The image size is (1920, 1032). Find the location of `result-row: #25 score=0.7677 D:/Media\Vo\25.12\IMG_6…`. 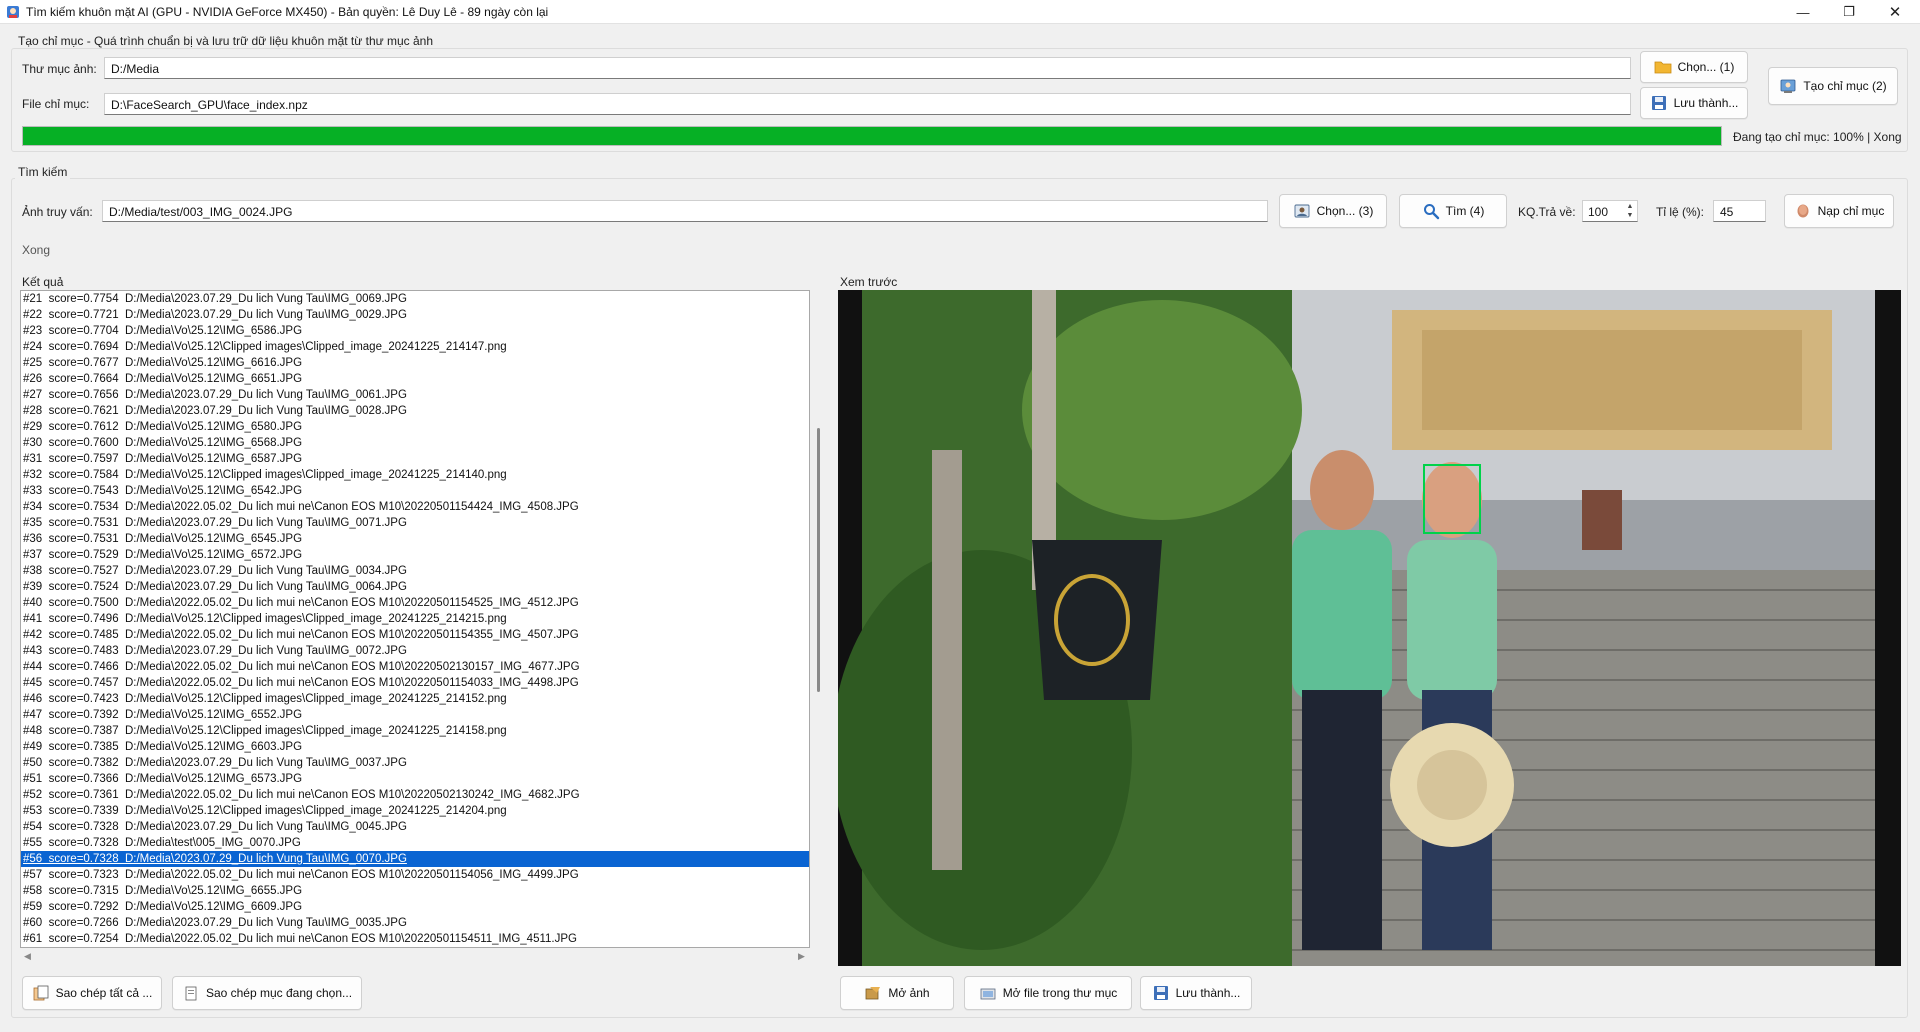

result-row: #25 score=0.7677 D:/Media\Vo\25.12\IMG_6… is located at coordinates (415, 363).